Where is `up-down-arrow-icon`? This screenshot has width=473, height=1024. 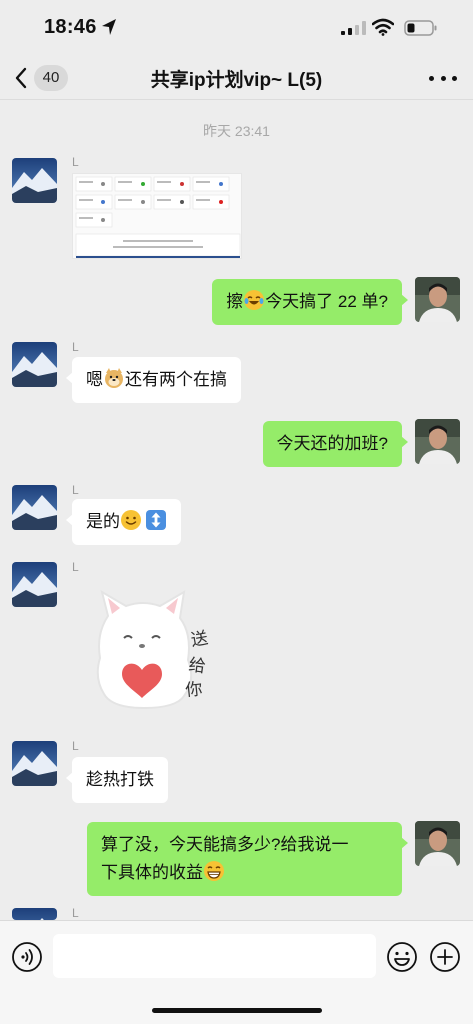
up-down-arrow-icon is located at coordinates (156, 520).